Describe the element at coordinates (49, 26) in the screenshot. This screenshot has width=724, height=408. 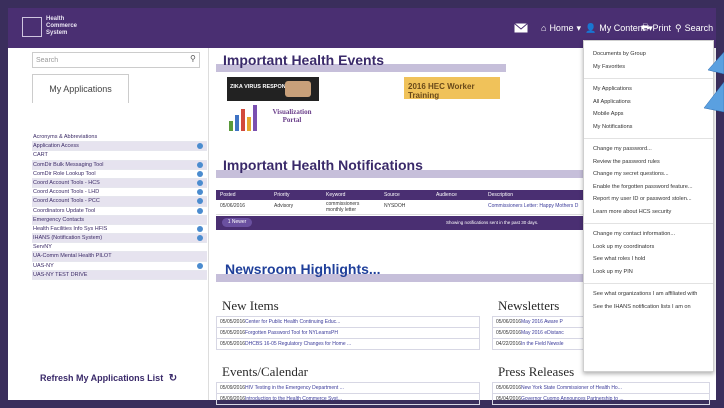
I see `hcs-logo: Health Commerce System` at that location.